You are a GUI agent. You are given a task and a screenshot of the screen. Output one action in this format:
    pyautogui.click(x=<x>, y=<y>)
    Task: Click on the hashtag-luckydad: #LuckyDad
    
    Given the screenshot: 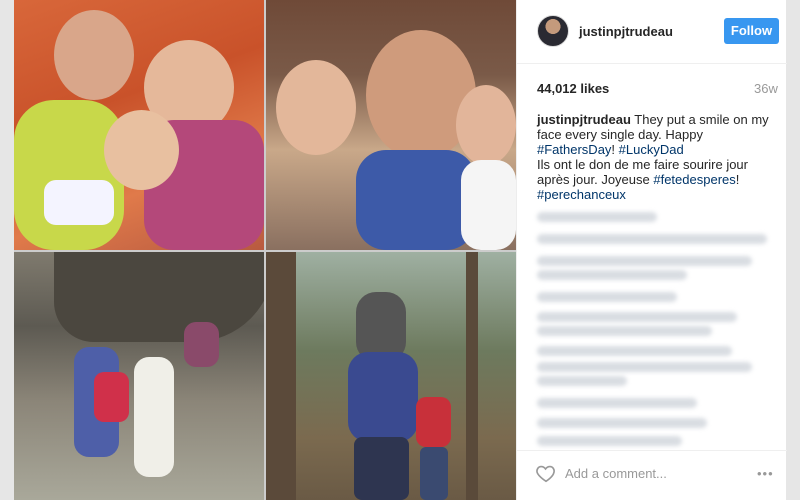 What is the action you would take?
    pyautogui.click(x=651, y=149)
    